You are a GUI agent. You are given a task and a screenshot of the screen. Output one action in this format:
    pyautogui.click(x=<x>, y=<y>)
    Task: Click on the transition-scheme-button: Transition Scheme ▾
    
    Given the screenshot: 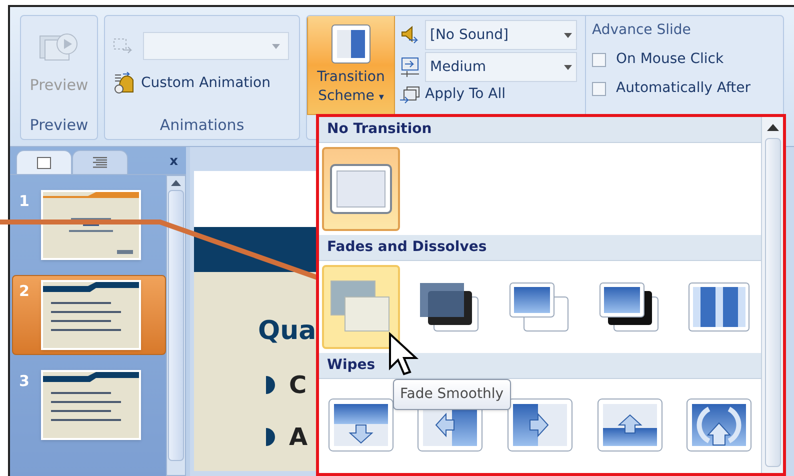 What is the action you would take?
    pyautogui.click(x=351, y=65)
    